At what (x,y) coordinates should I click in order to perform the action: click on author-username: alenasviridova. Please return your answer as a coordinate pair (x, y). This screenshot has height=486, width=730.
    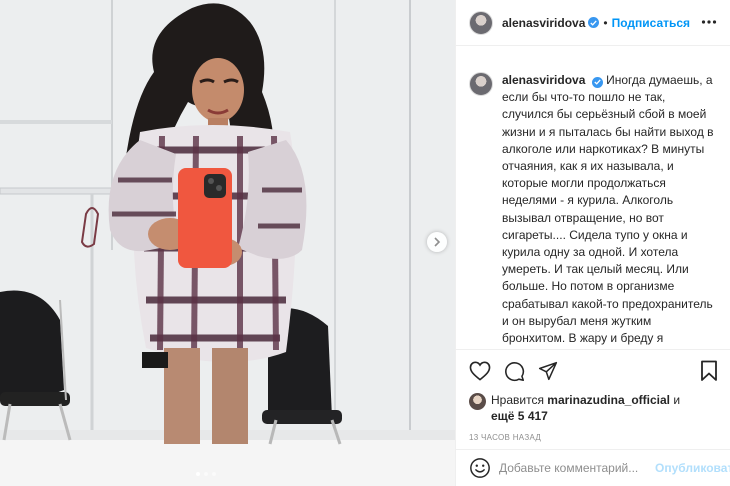
    Looking at the image, I should click on (543, 23).